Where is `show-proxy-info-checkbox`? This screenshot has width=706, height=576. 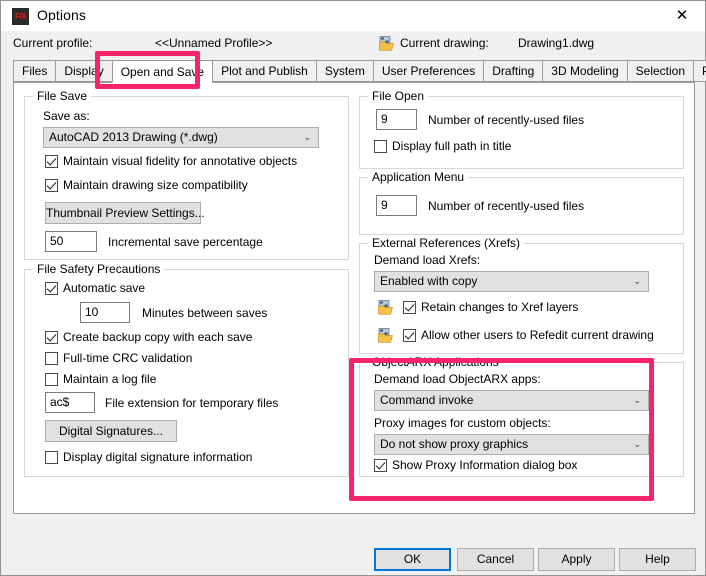
show-proxy-info-checkbox is located at coordinates (380, 466).